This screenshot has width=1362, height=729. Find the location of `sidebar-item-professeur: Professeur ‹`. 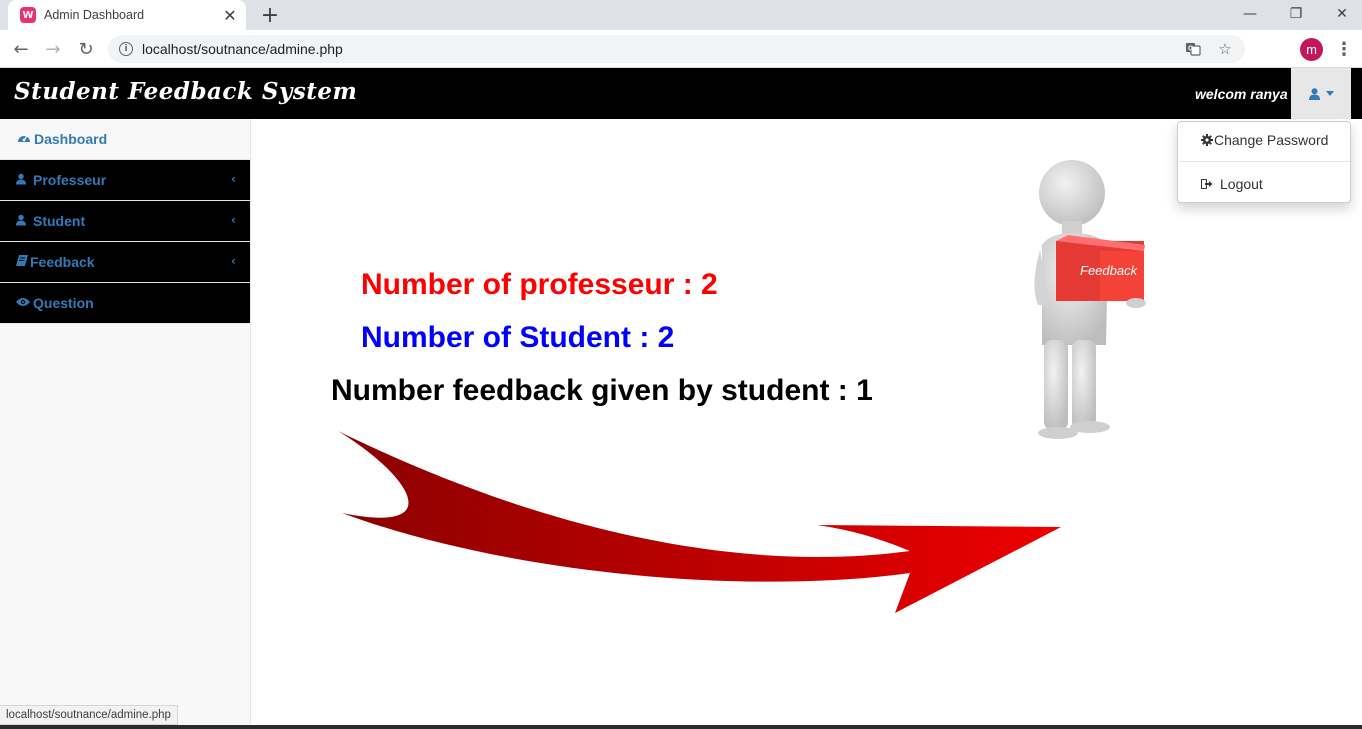

sidebar-item-professeur: Professeur ‹ is located at coordinates (125, 180).